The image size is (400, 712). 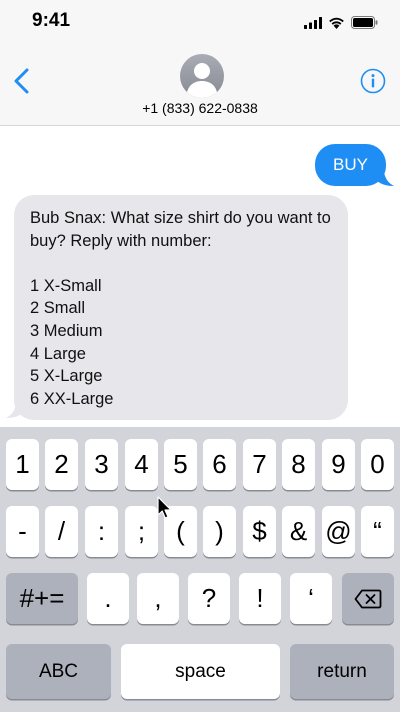 I want to click on mouse-pointer-icon, so click(x=164, y=507).